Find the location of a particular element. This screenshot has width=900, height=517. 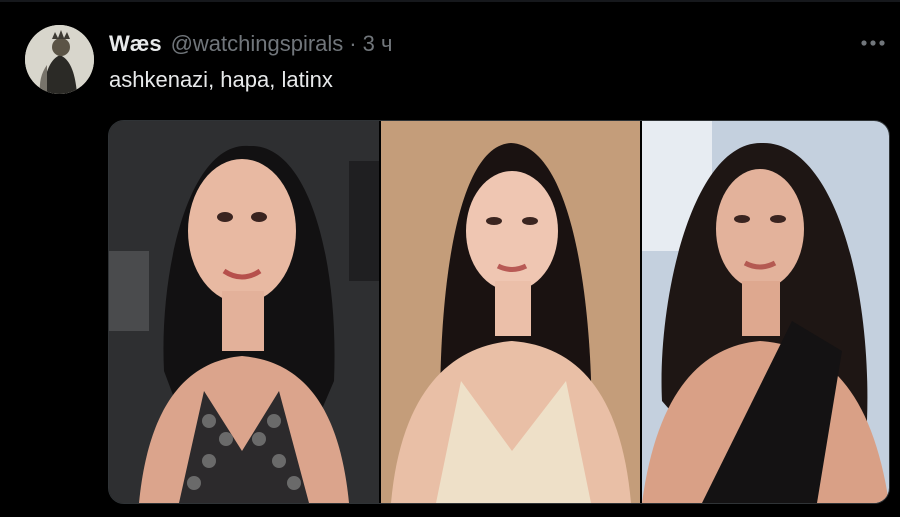

tweet-timestamp: 3 ч is located at coordinates (378, 44).